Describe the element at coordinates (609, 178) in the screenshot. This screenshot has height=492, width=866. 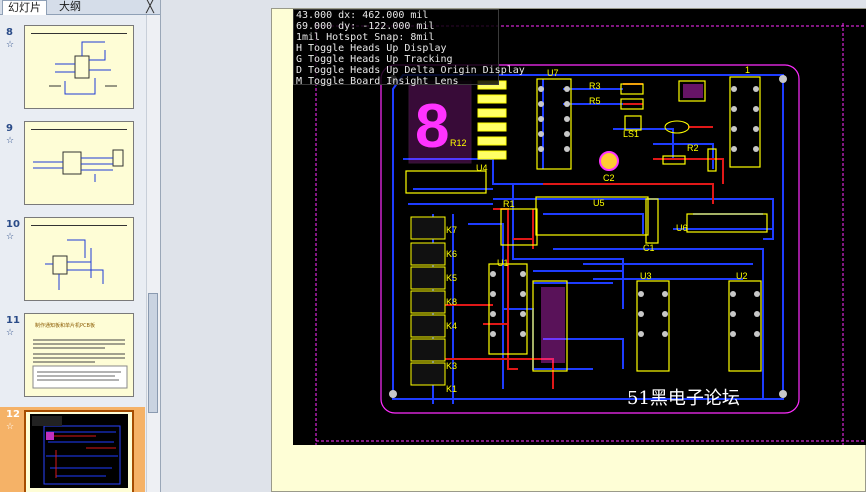
I see `pcb-label-c2: C2` at that location.